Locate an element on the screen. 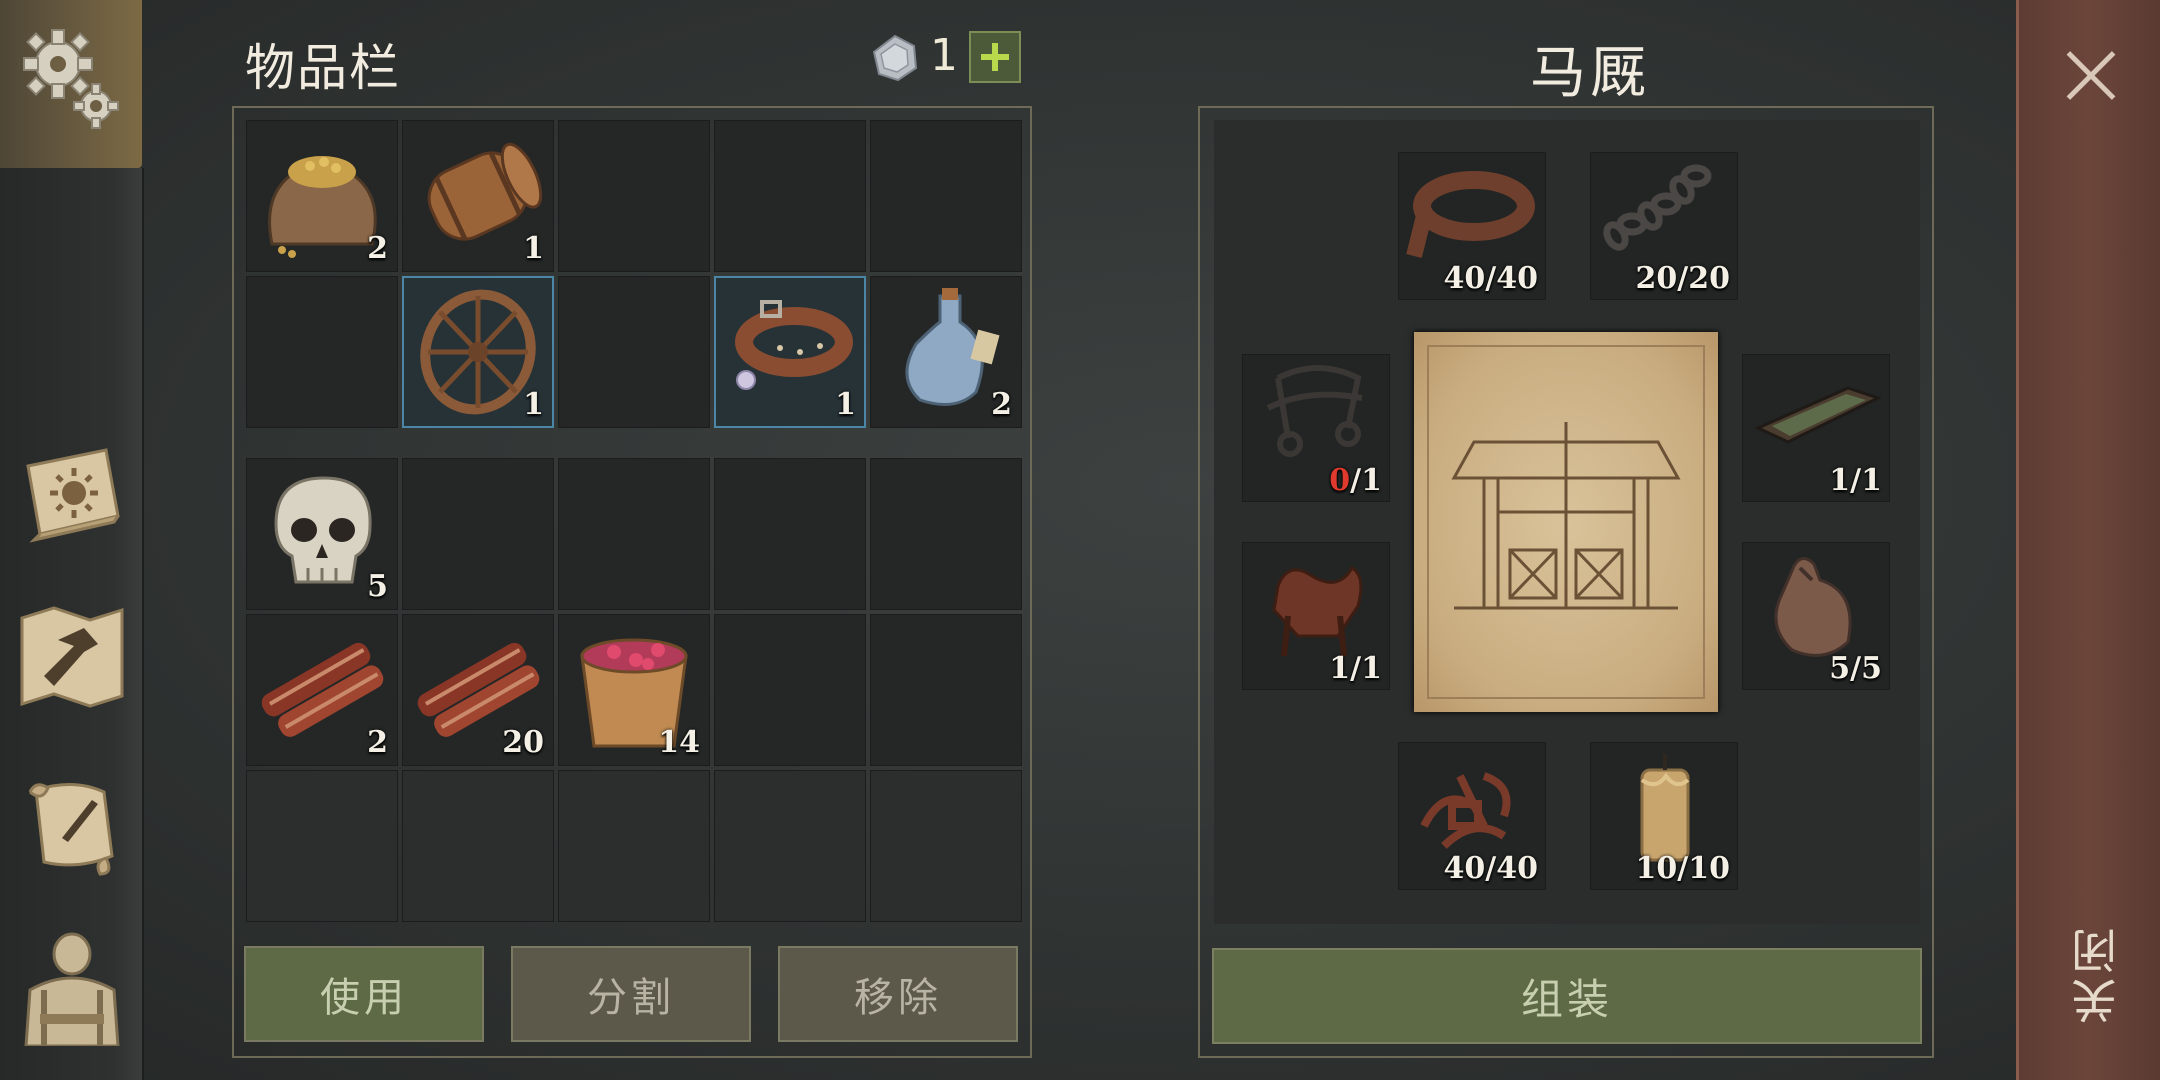 Image resolution: width=2160 pixels, height=1080 pixels. hammer-map-icon is located at coordinates (72, 657).